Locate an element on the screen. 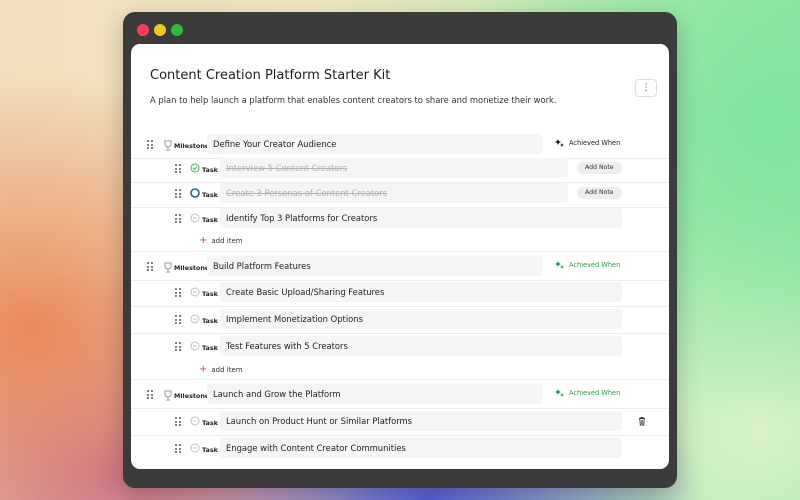 The image size is (800, 500). window-maximize-button is located at coordinates (177, 30).